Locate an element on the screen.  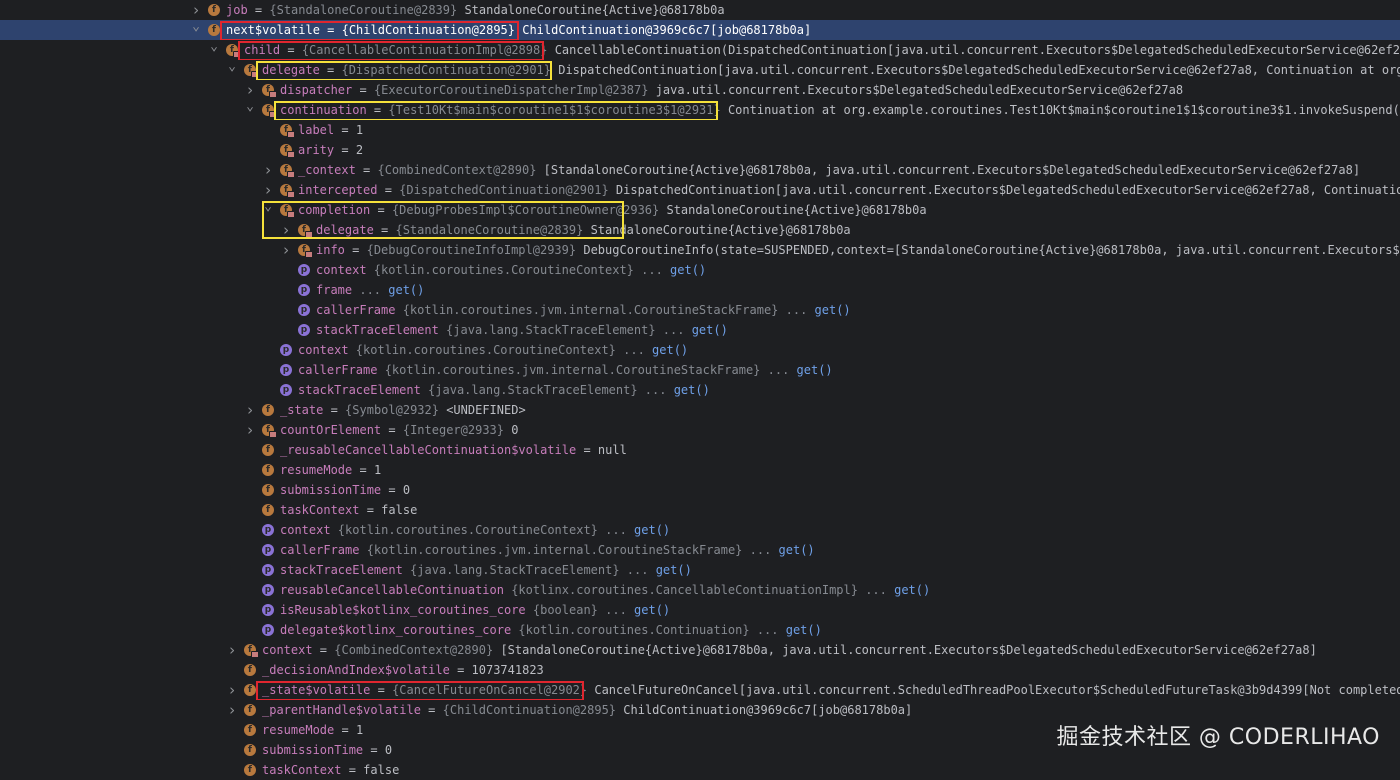
tree-row: › f _state = {Symbol@2932} <UNDEFINED> is located at coordinates (700, 410).